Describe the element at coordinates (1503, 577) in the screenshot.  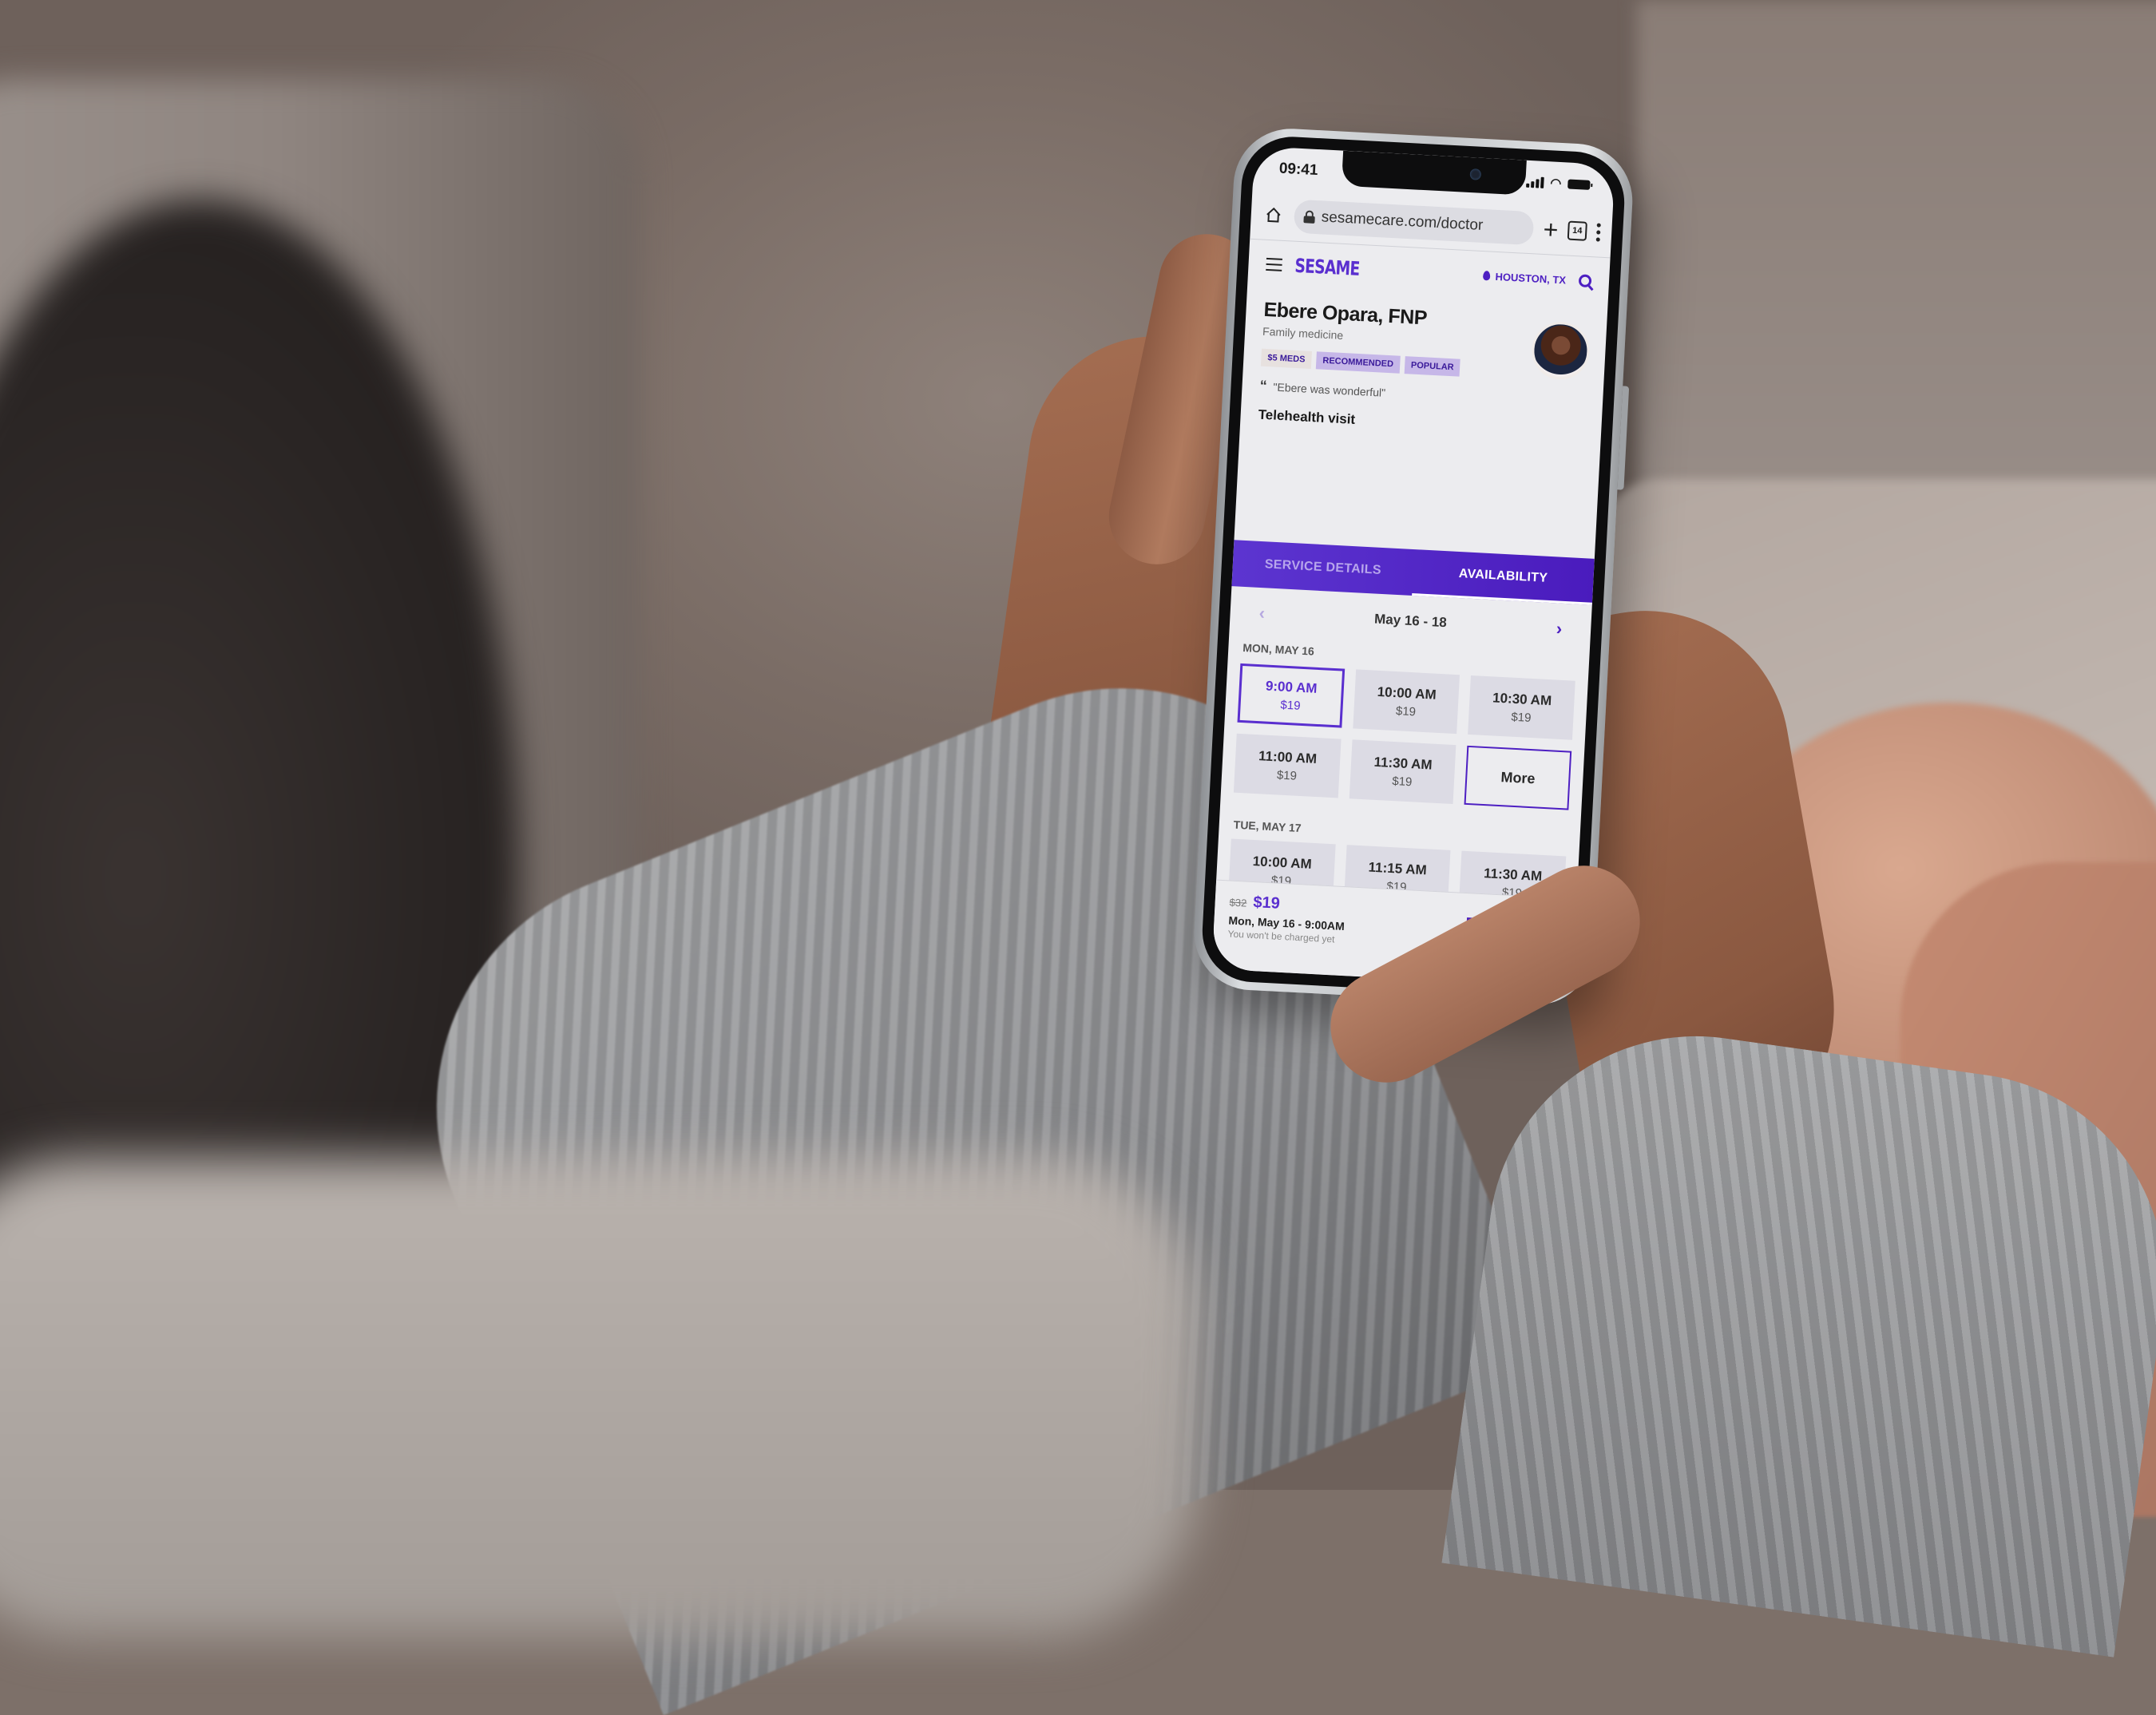
I see `tab-availability: AVAILABILITY` at that location.